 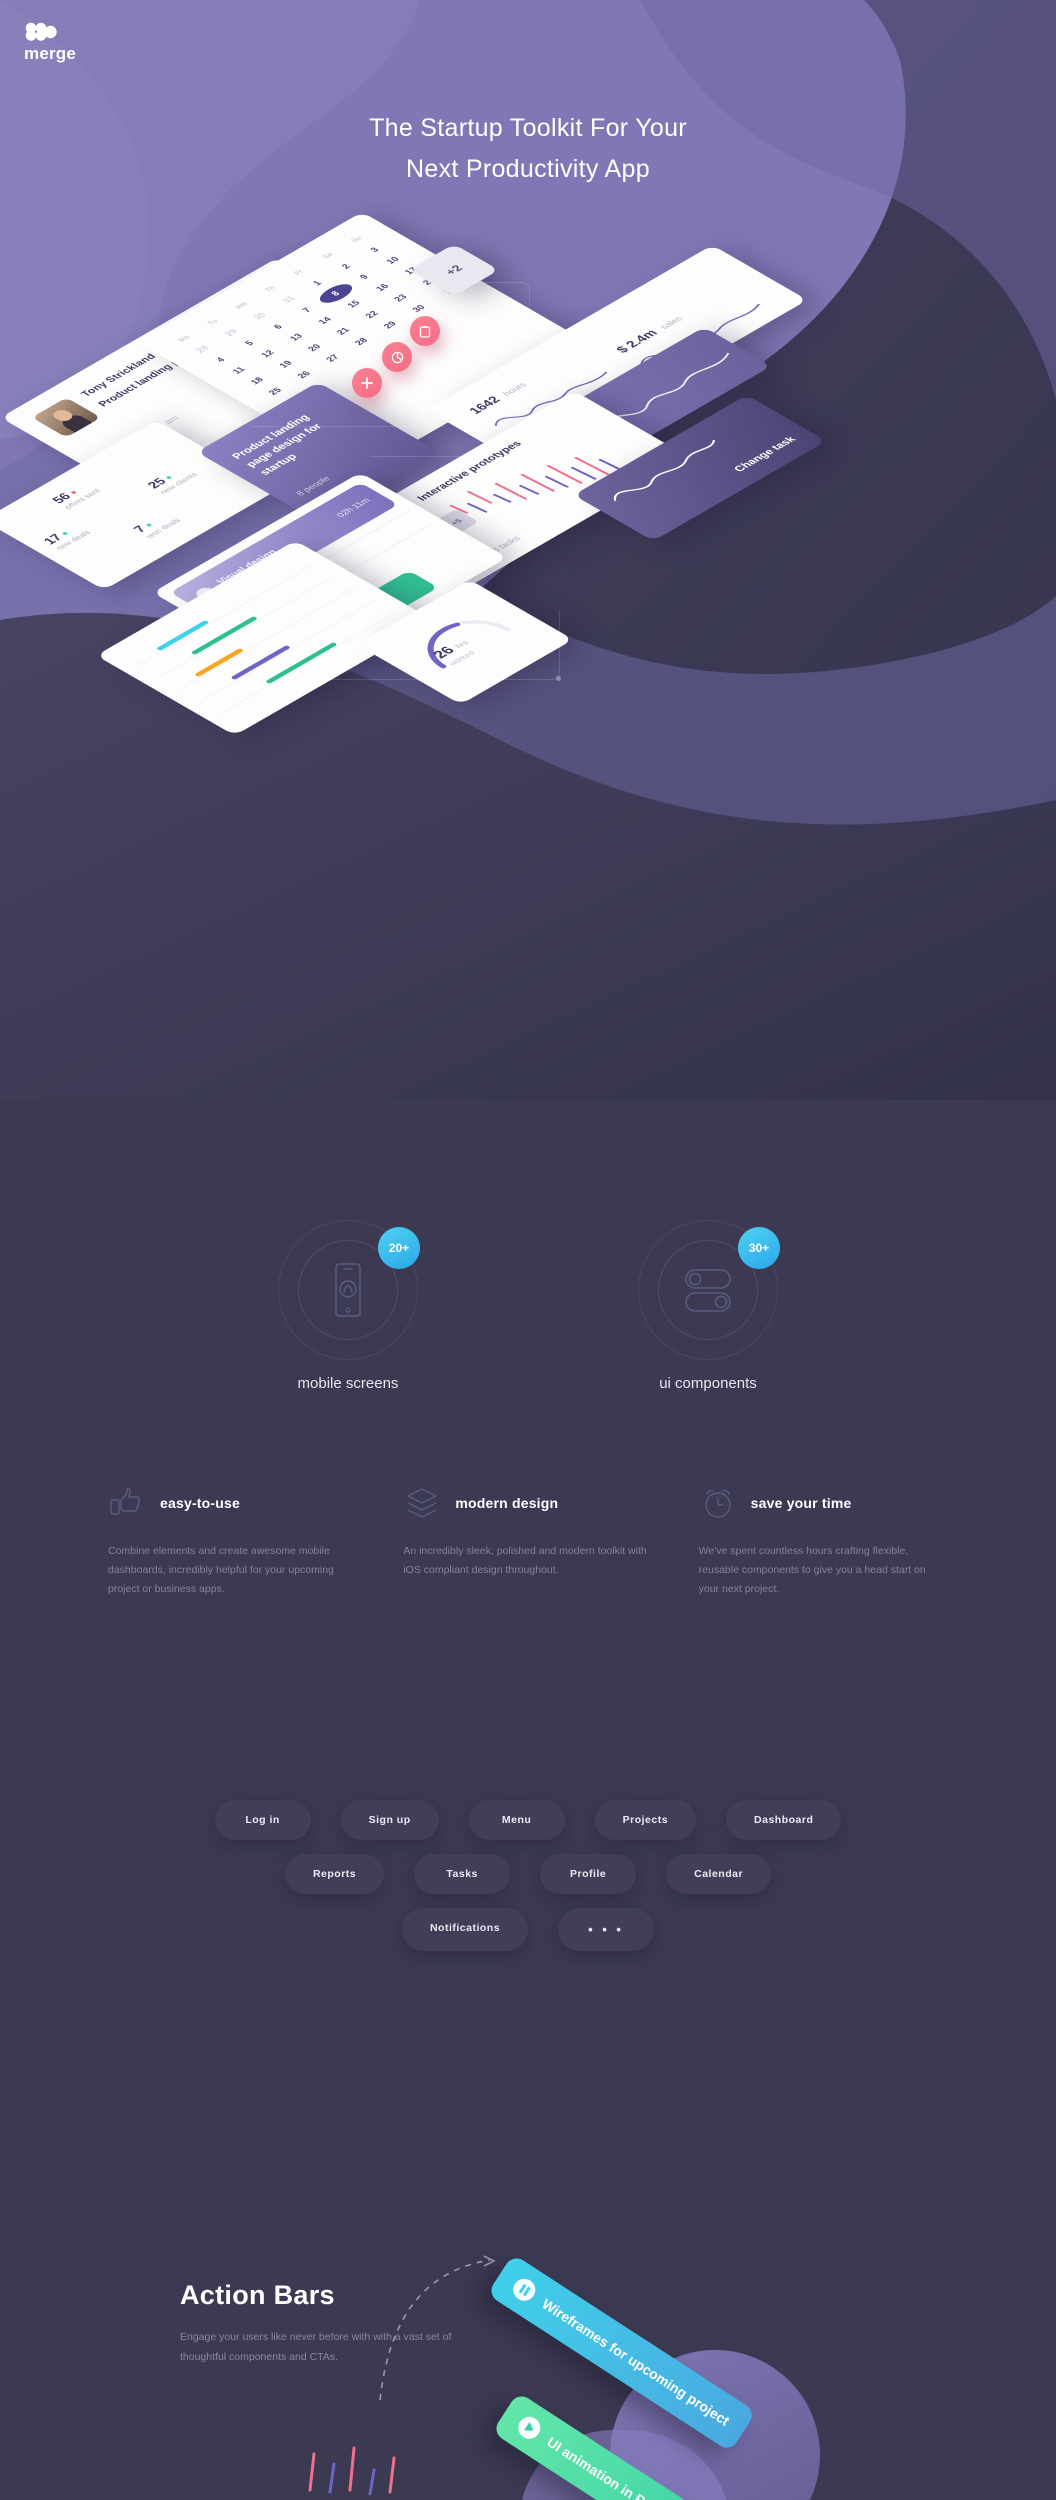 I want to click on count-ui-components: 30+ ui components, so click(x=708, y=1303).